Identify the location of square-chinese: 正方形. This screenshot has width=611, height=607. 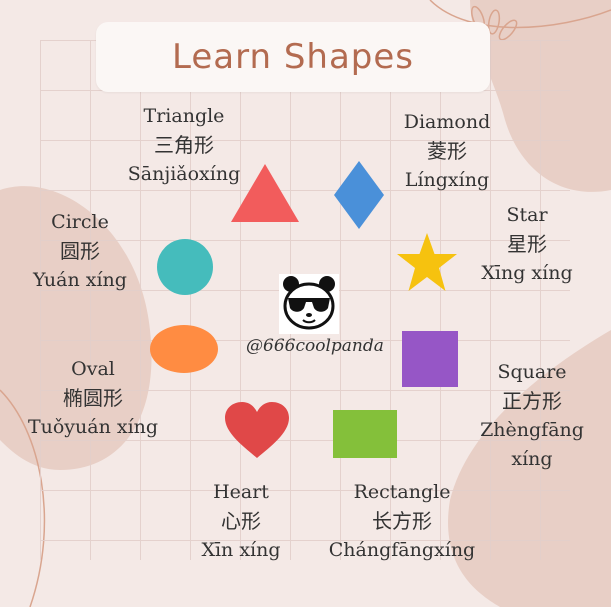
(532, 401).